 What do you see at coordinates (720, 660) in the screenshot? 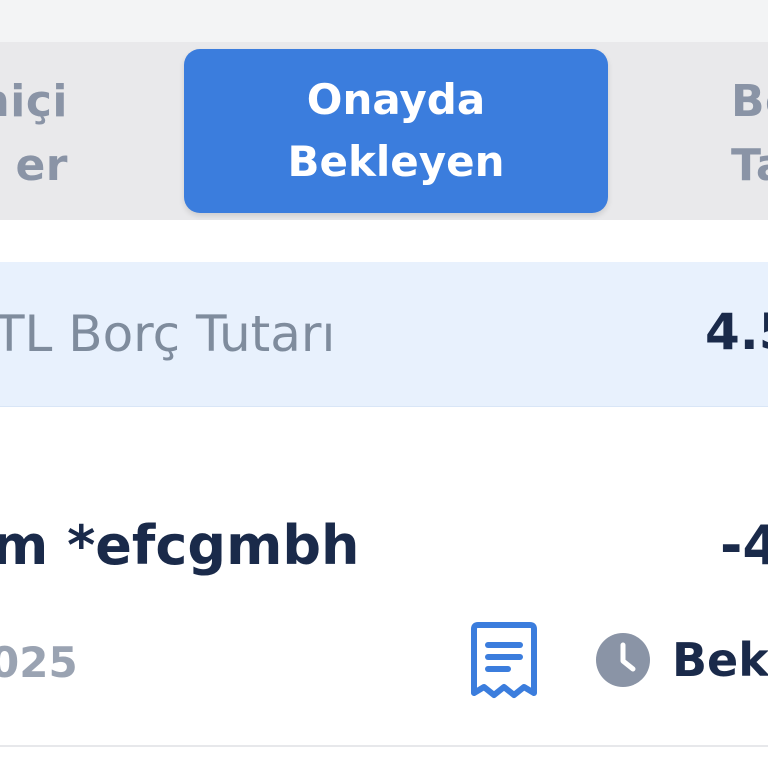
I see `transaction-status: Bek` at bounding box center [720, 660].